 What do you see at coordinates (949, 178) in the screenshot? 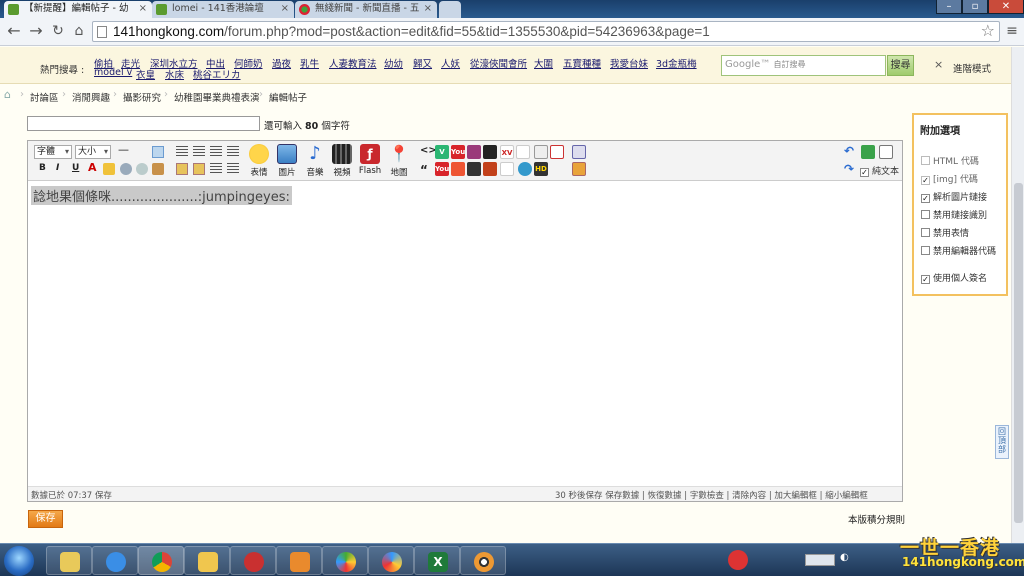
I see `option-img: ✓ [img] 代碼` at bounding box center [949, 178].